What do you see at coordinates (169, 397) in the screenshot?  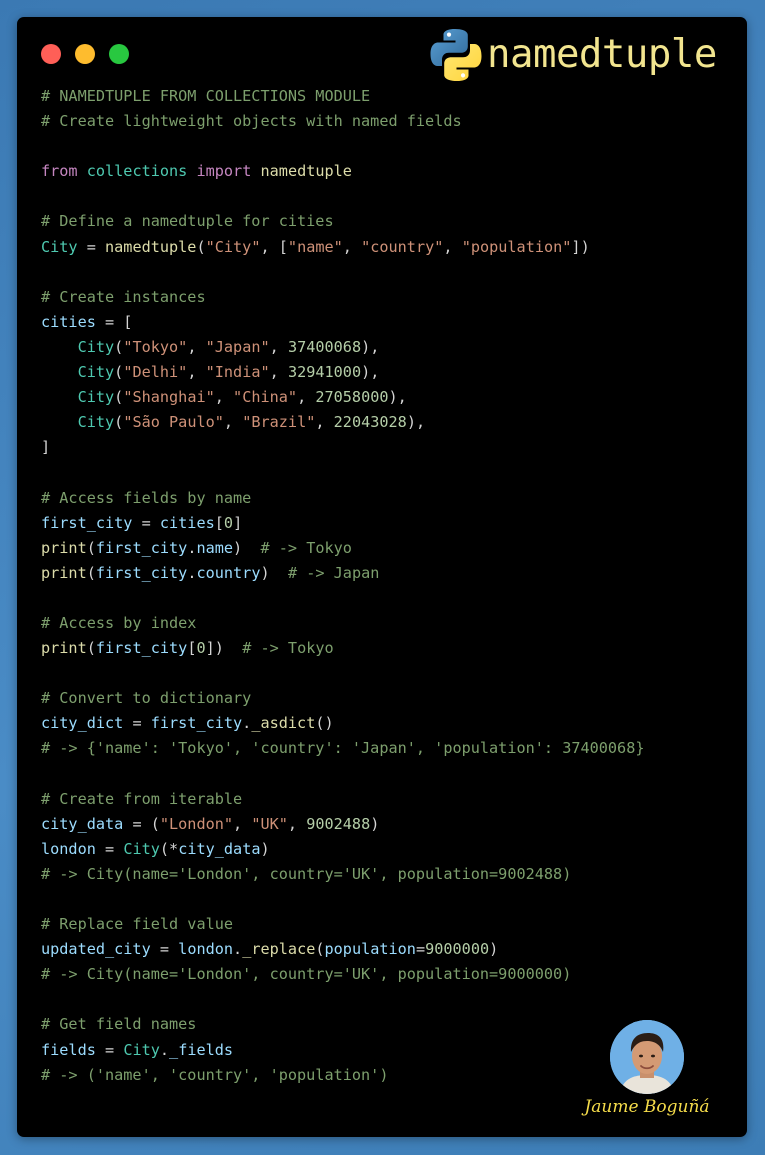 I see `code-token-string: "Shanghai"` at bounding box center [169, 397].